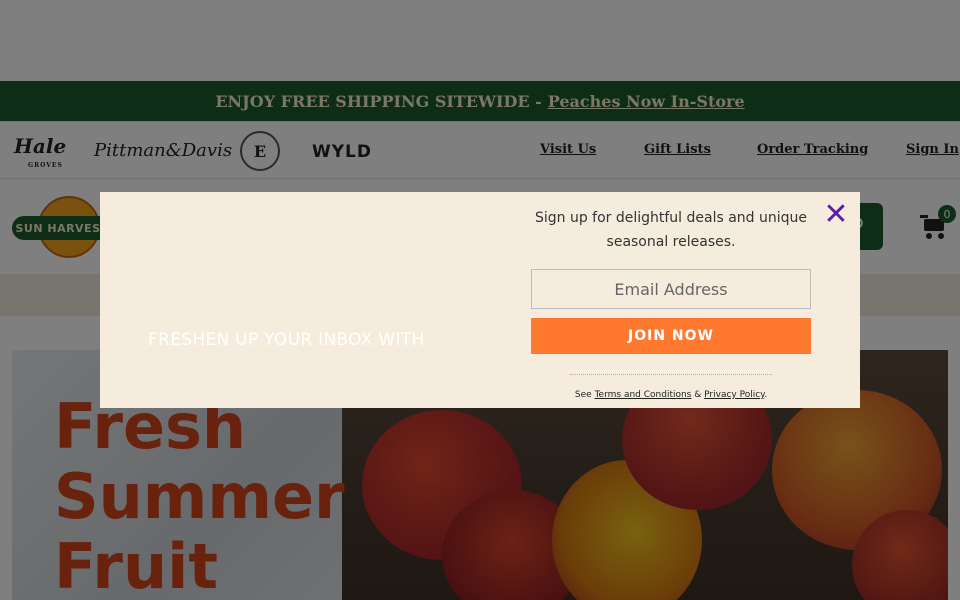 The width and height of the screenshot is (960, 600). What do you see at coordinates (698, 395) in the screenshot?
I see `legal-and: &` at bounding box center [698, 395].